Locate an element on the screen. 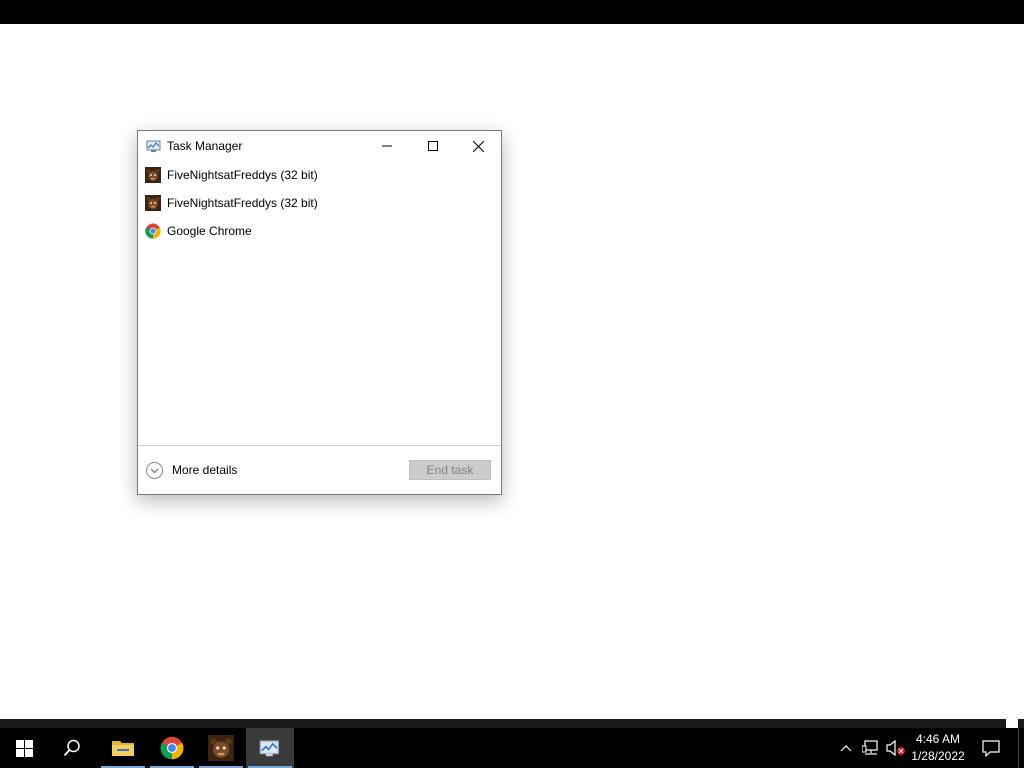 This screenshot has height=768, width=1024. volume-button is located at coordinates (896, 748).